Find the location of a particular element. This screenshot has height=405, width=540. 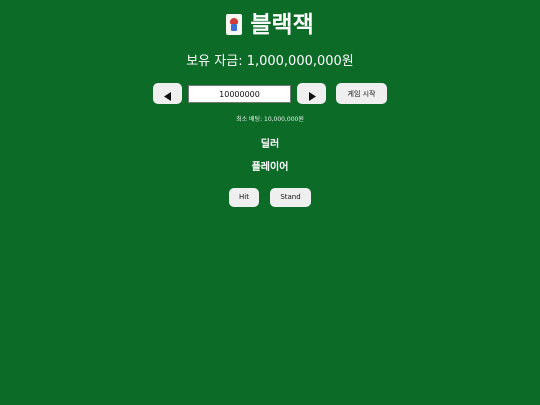

increase-bet-button is located at coordinates (311, 93).